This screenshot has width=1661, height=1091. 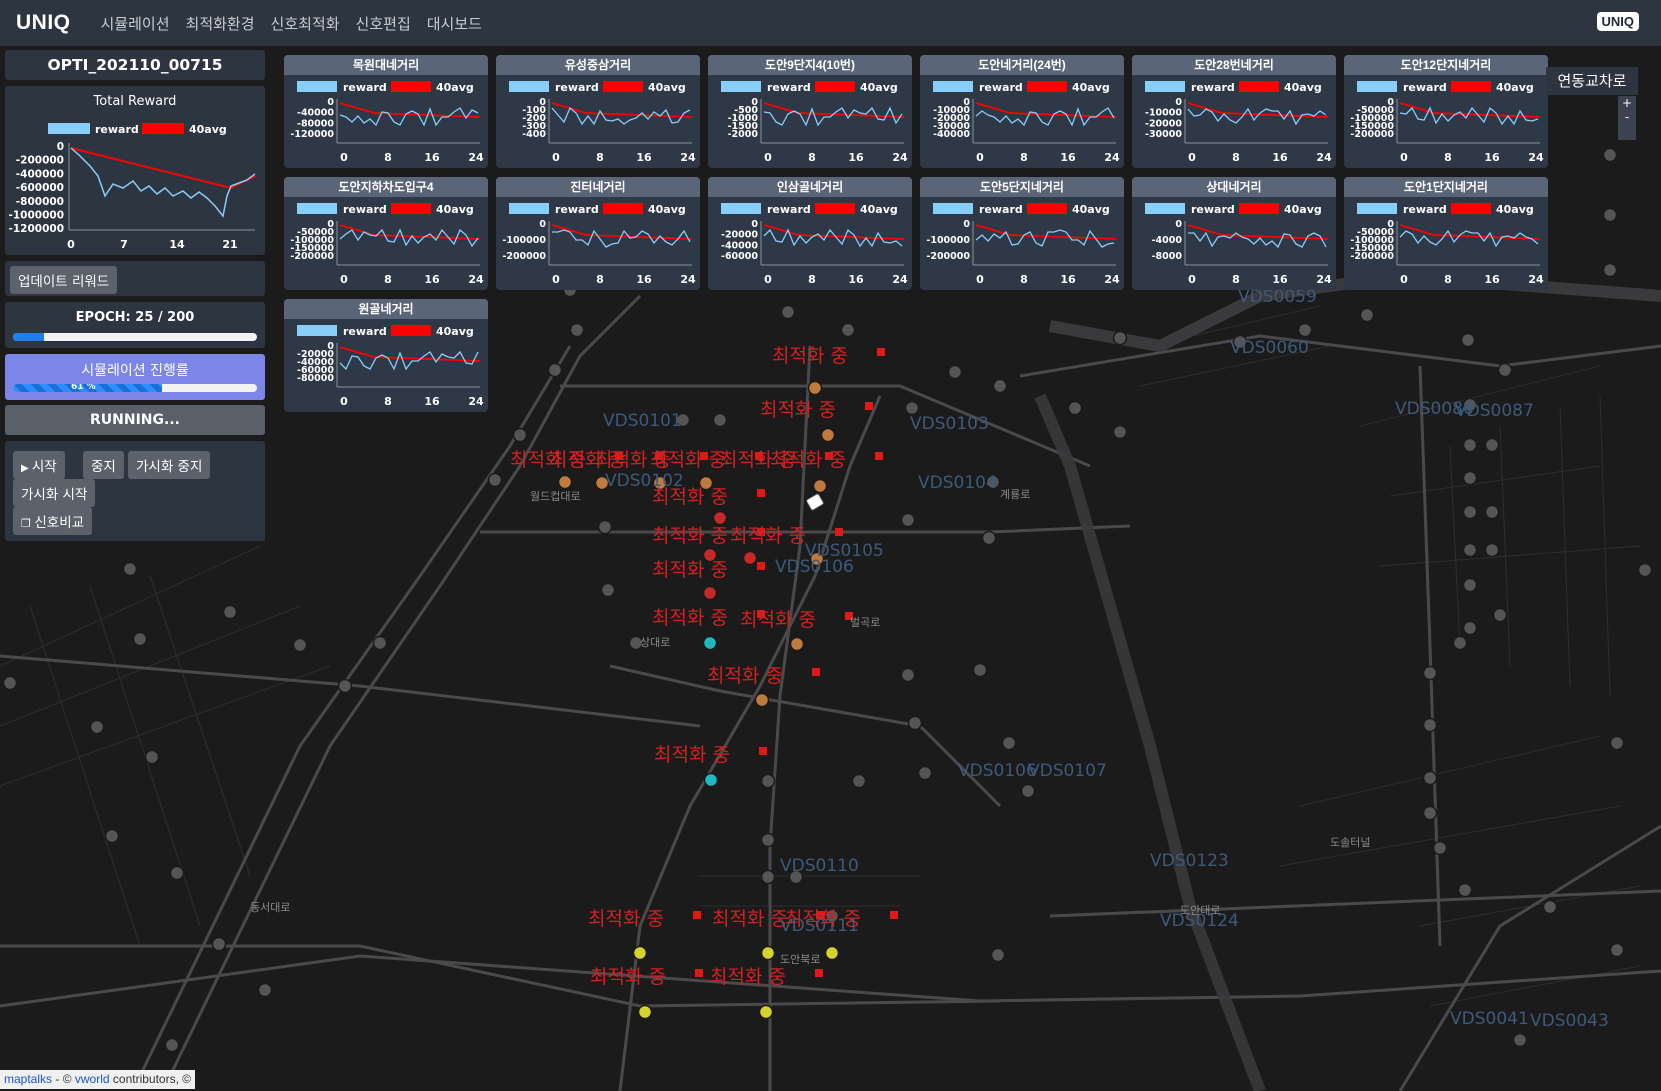 I want to click on linked-intersection-tag: 연동교차로, so click(x=1592, y=81).